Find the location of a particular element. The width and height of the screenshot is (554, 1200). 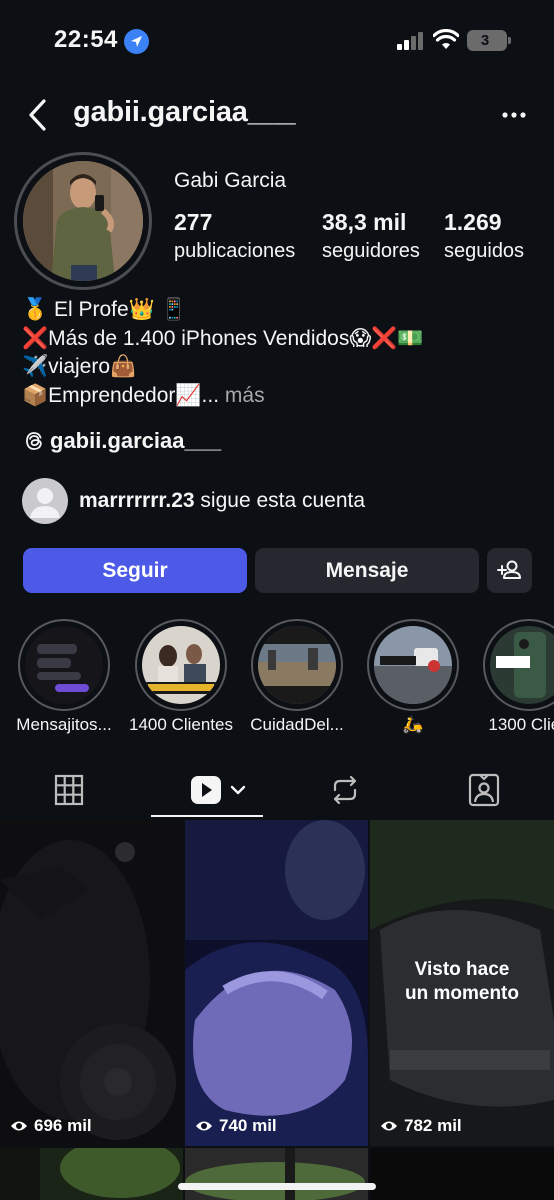

stat-following-value: 1.269 is located at coordinates (473, 222).